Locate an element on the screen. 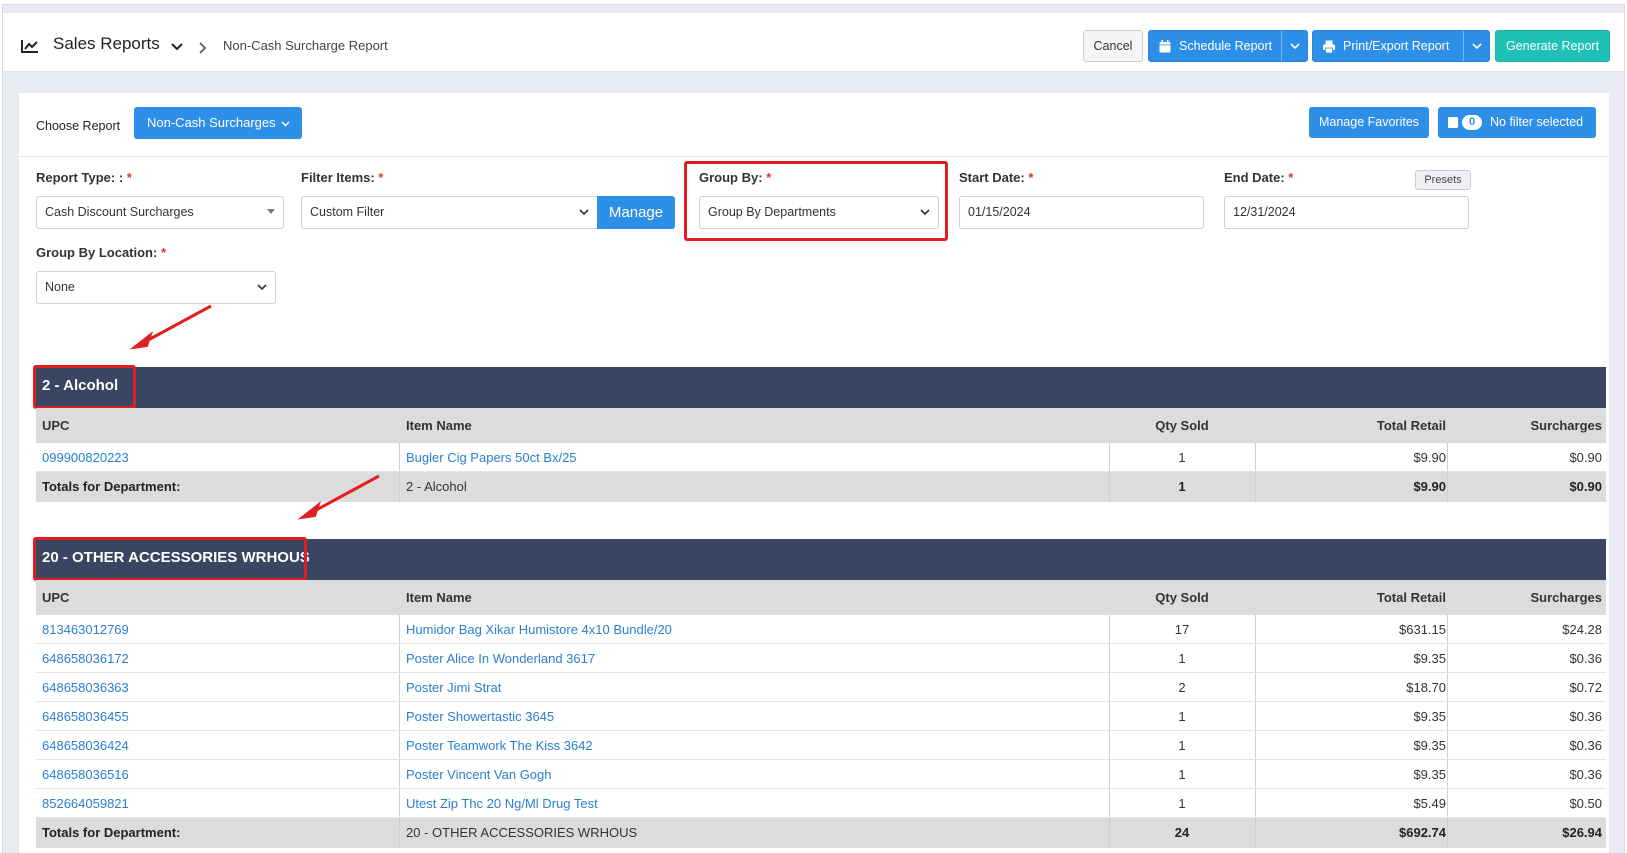 The image size is (1627, 853). upc-link: 648658036424 is located at coordinates (85, 745).